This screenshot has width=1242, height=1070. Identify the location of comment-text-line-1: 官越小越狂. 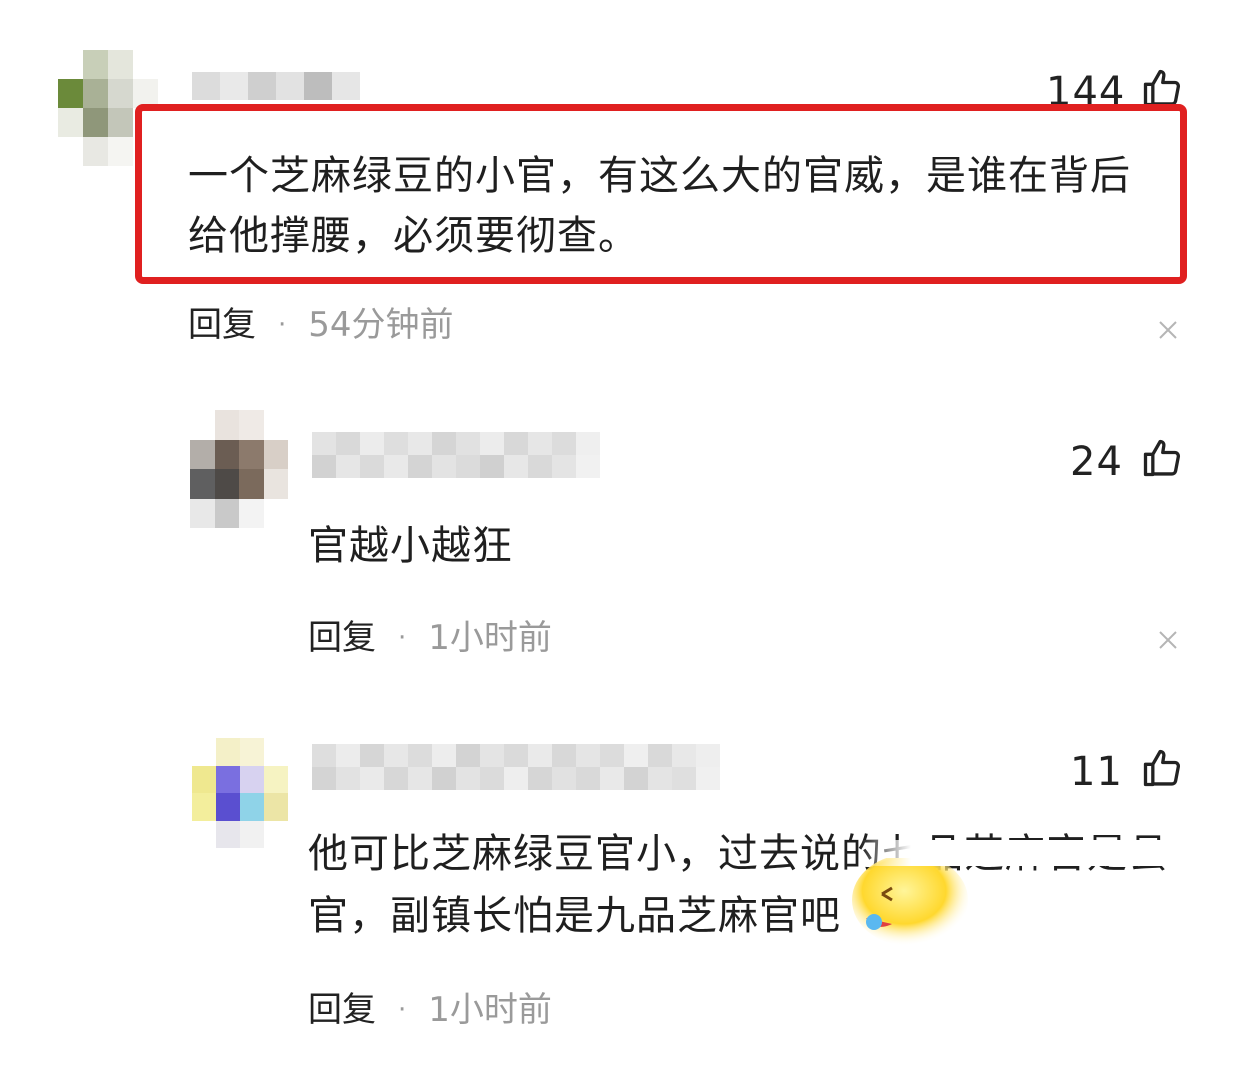
(410, 546).